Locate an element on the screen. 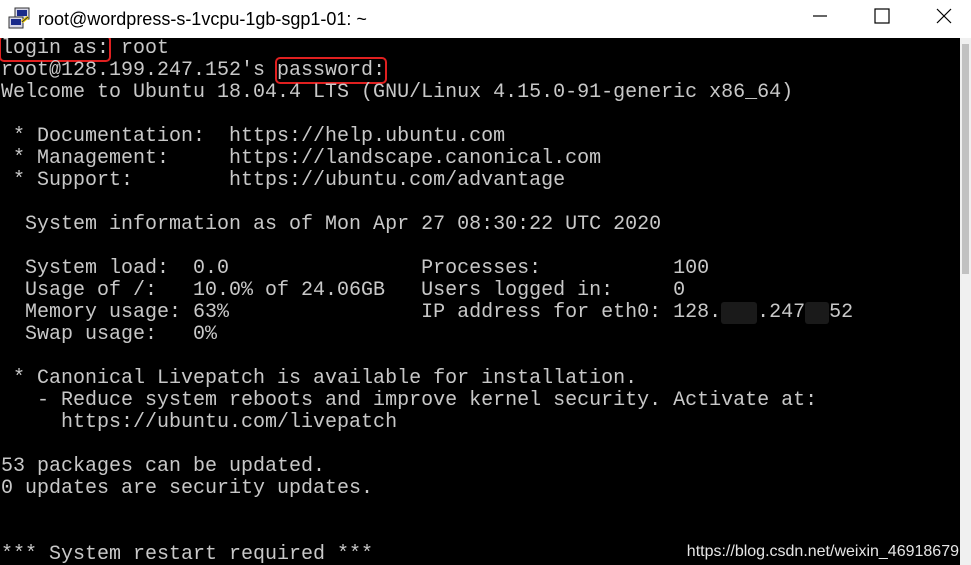  scrollbar-thumb is located at coordinates (965, 159).